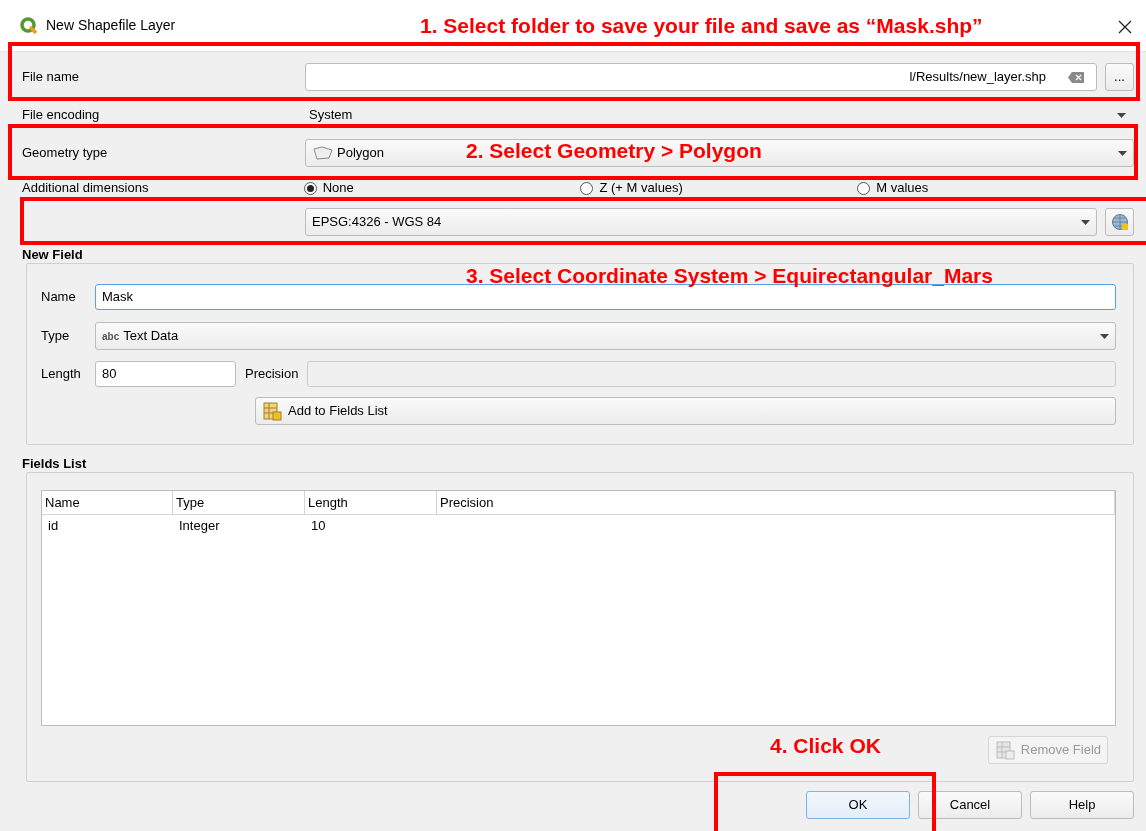  I want to click on dialog-button: Help, so click(1082, 805).